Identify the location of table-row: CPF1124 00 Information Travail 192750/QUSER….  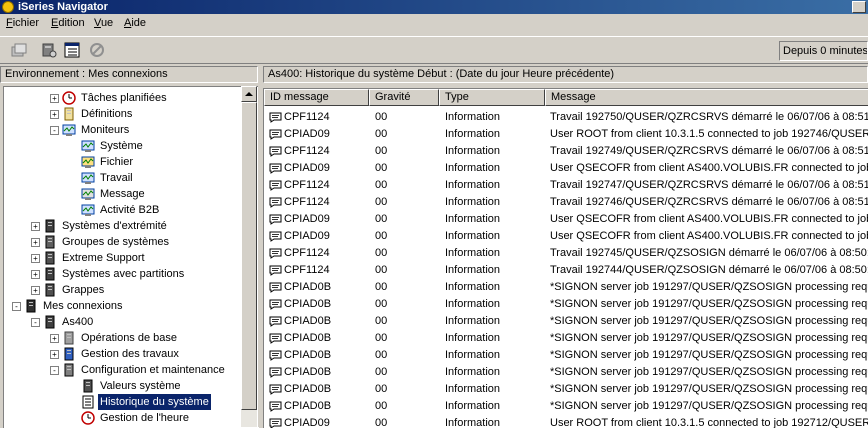
(566, 117).